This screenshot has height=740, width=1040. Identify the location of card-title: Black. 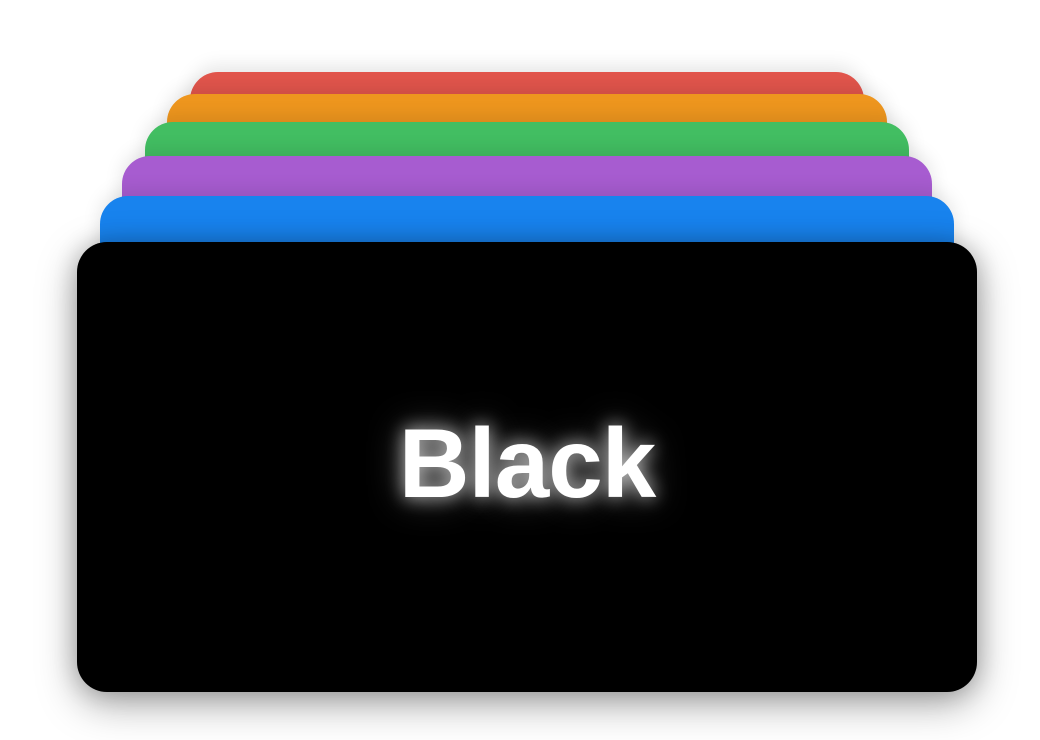
(527, 462).